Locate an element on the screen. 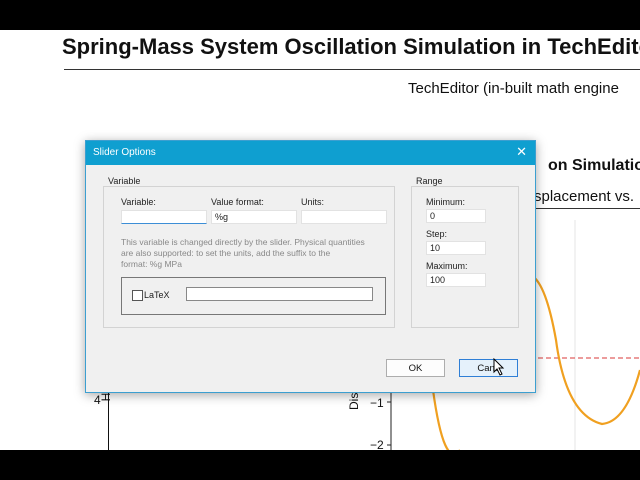 The width and height of the screenshot is (640, 480). units-input is located at coordinates (344, 217).